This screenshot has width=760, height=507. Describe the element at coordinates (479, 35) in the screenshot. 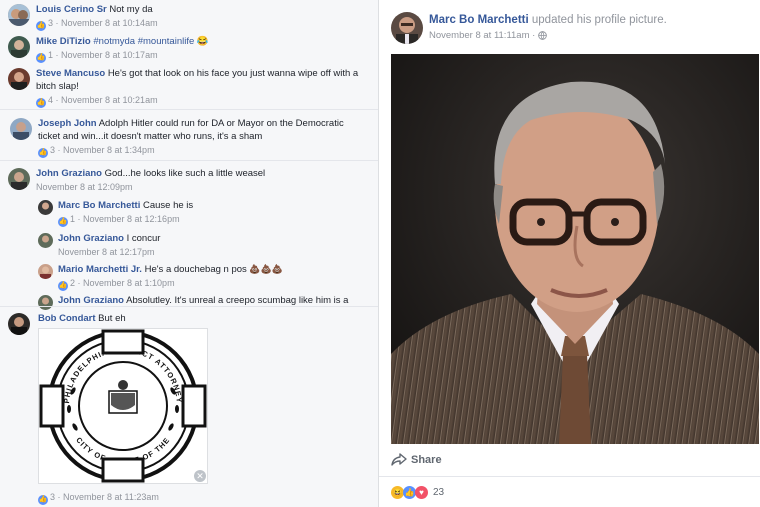

I see `post-time: November 8 at 11:11am` at that location.